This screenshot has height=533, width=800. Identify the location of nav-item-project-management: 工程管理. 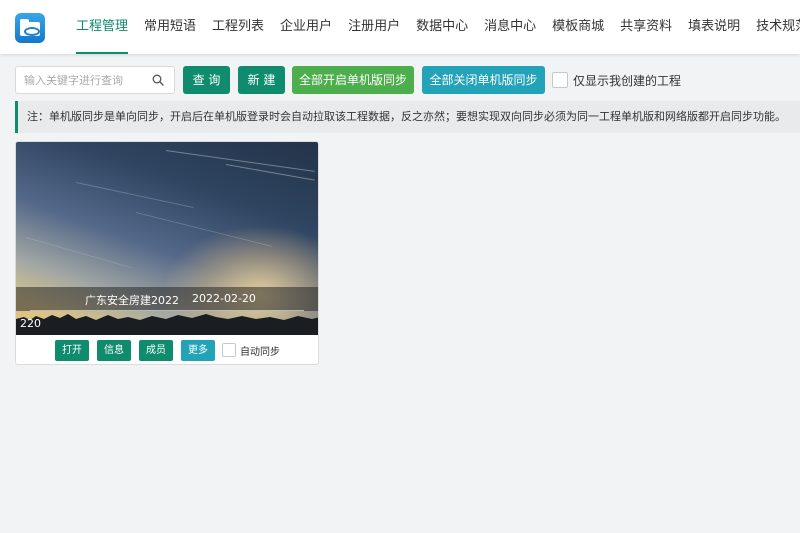
(102, 27).